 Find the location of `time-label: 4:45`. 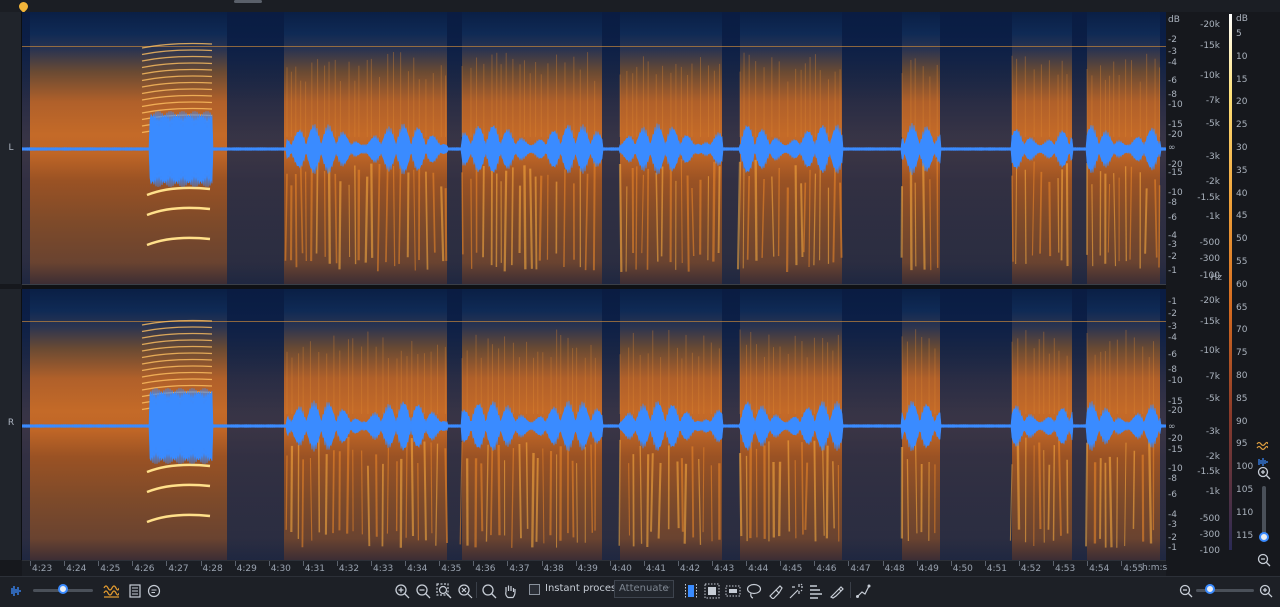

time-label: 4:45 is located at coordinates (792, 569).